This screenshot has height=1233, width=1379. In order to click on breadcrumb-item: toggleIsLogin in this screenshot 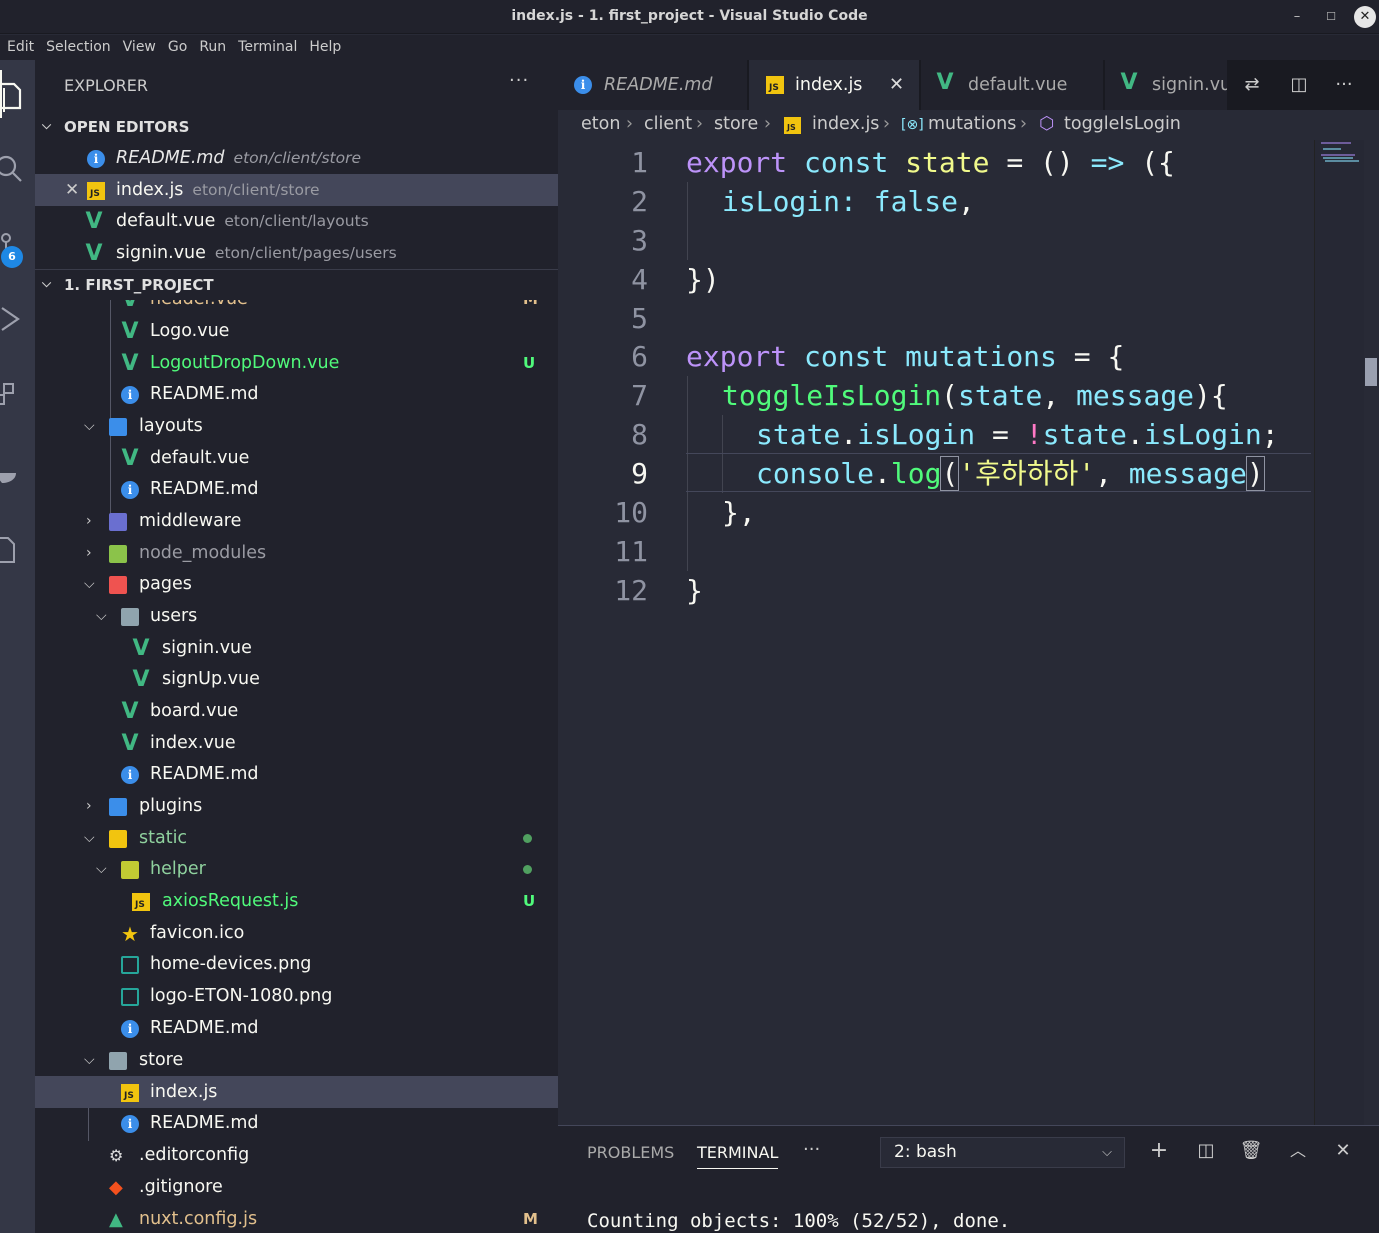, I will do `click(1122, 124)`.